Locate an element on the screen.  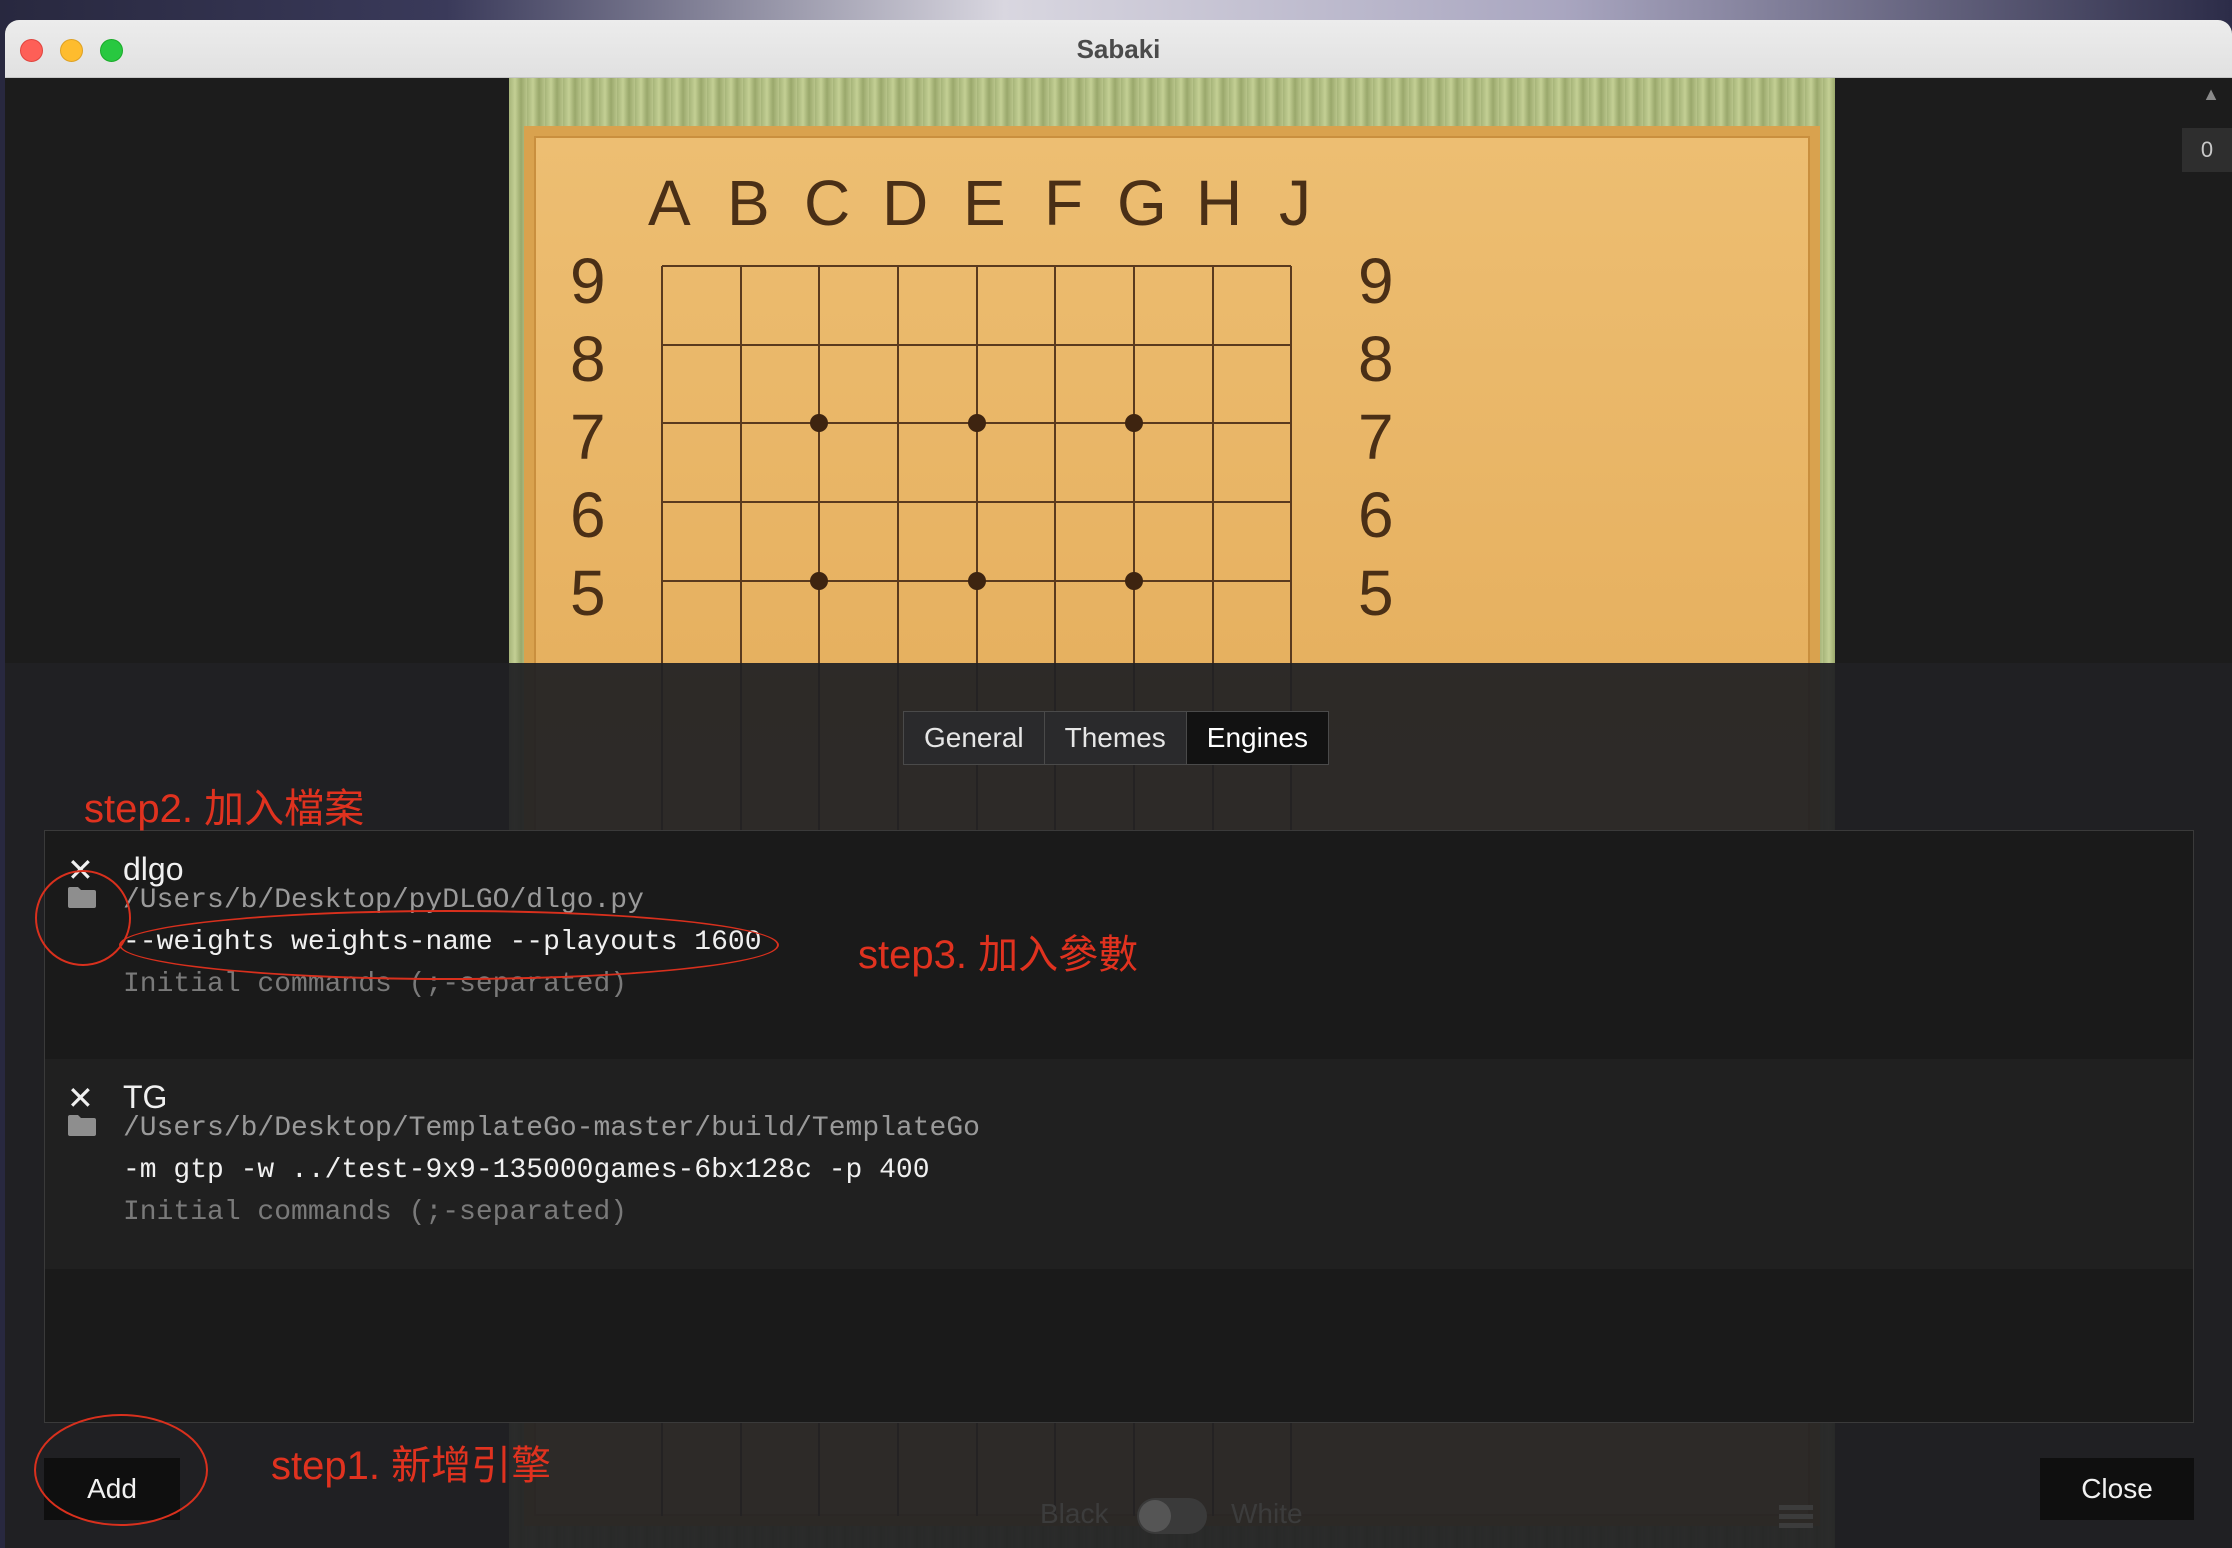
black-player-label: Black is located at coordinates (1074, 1513).